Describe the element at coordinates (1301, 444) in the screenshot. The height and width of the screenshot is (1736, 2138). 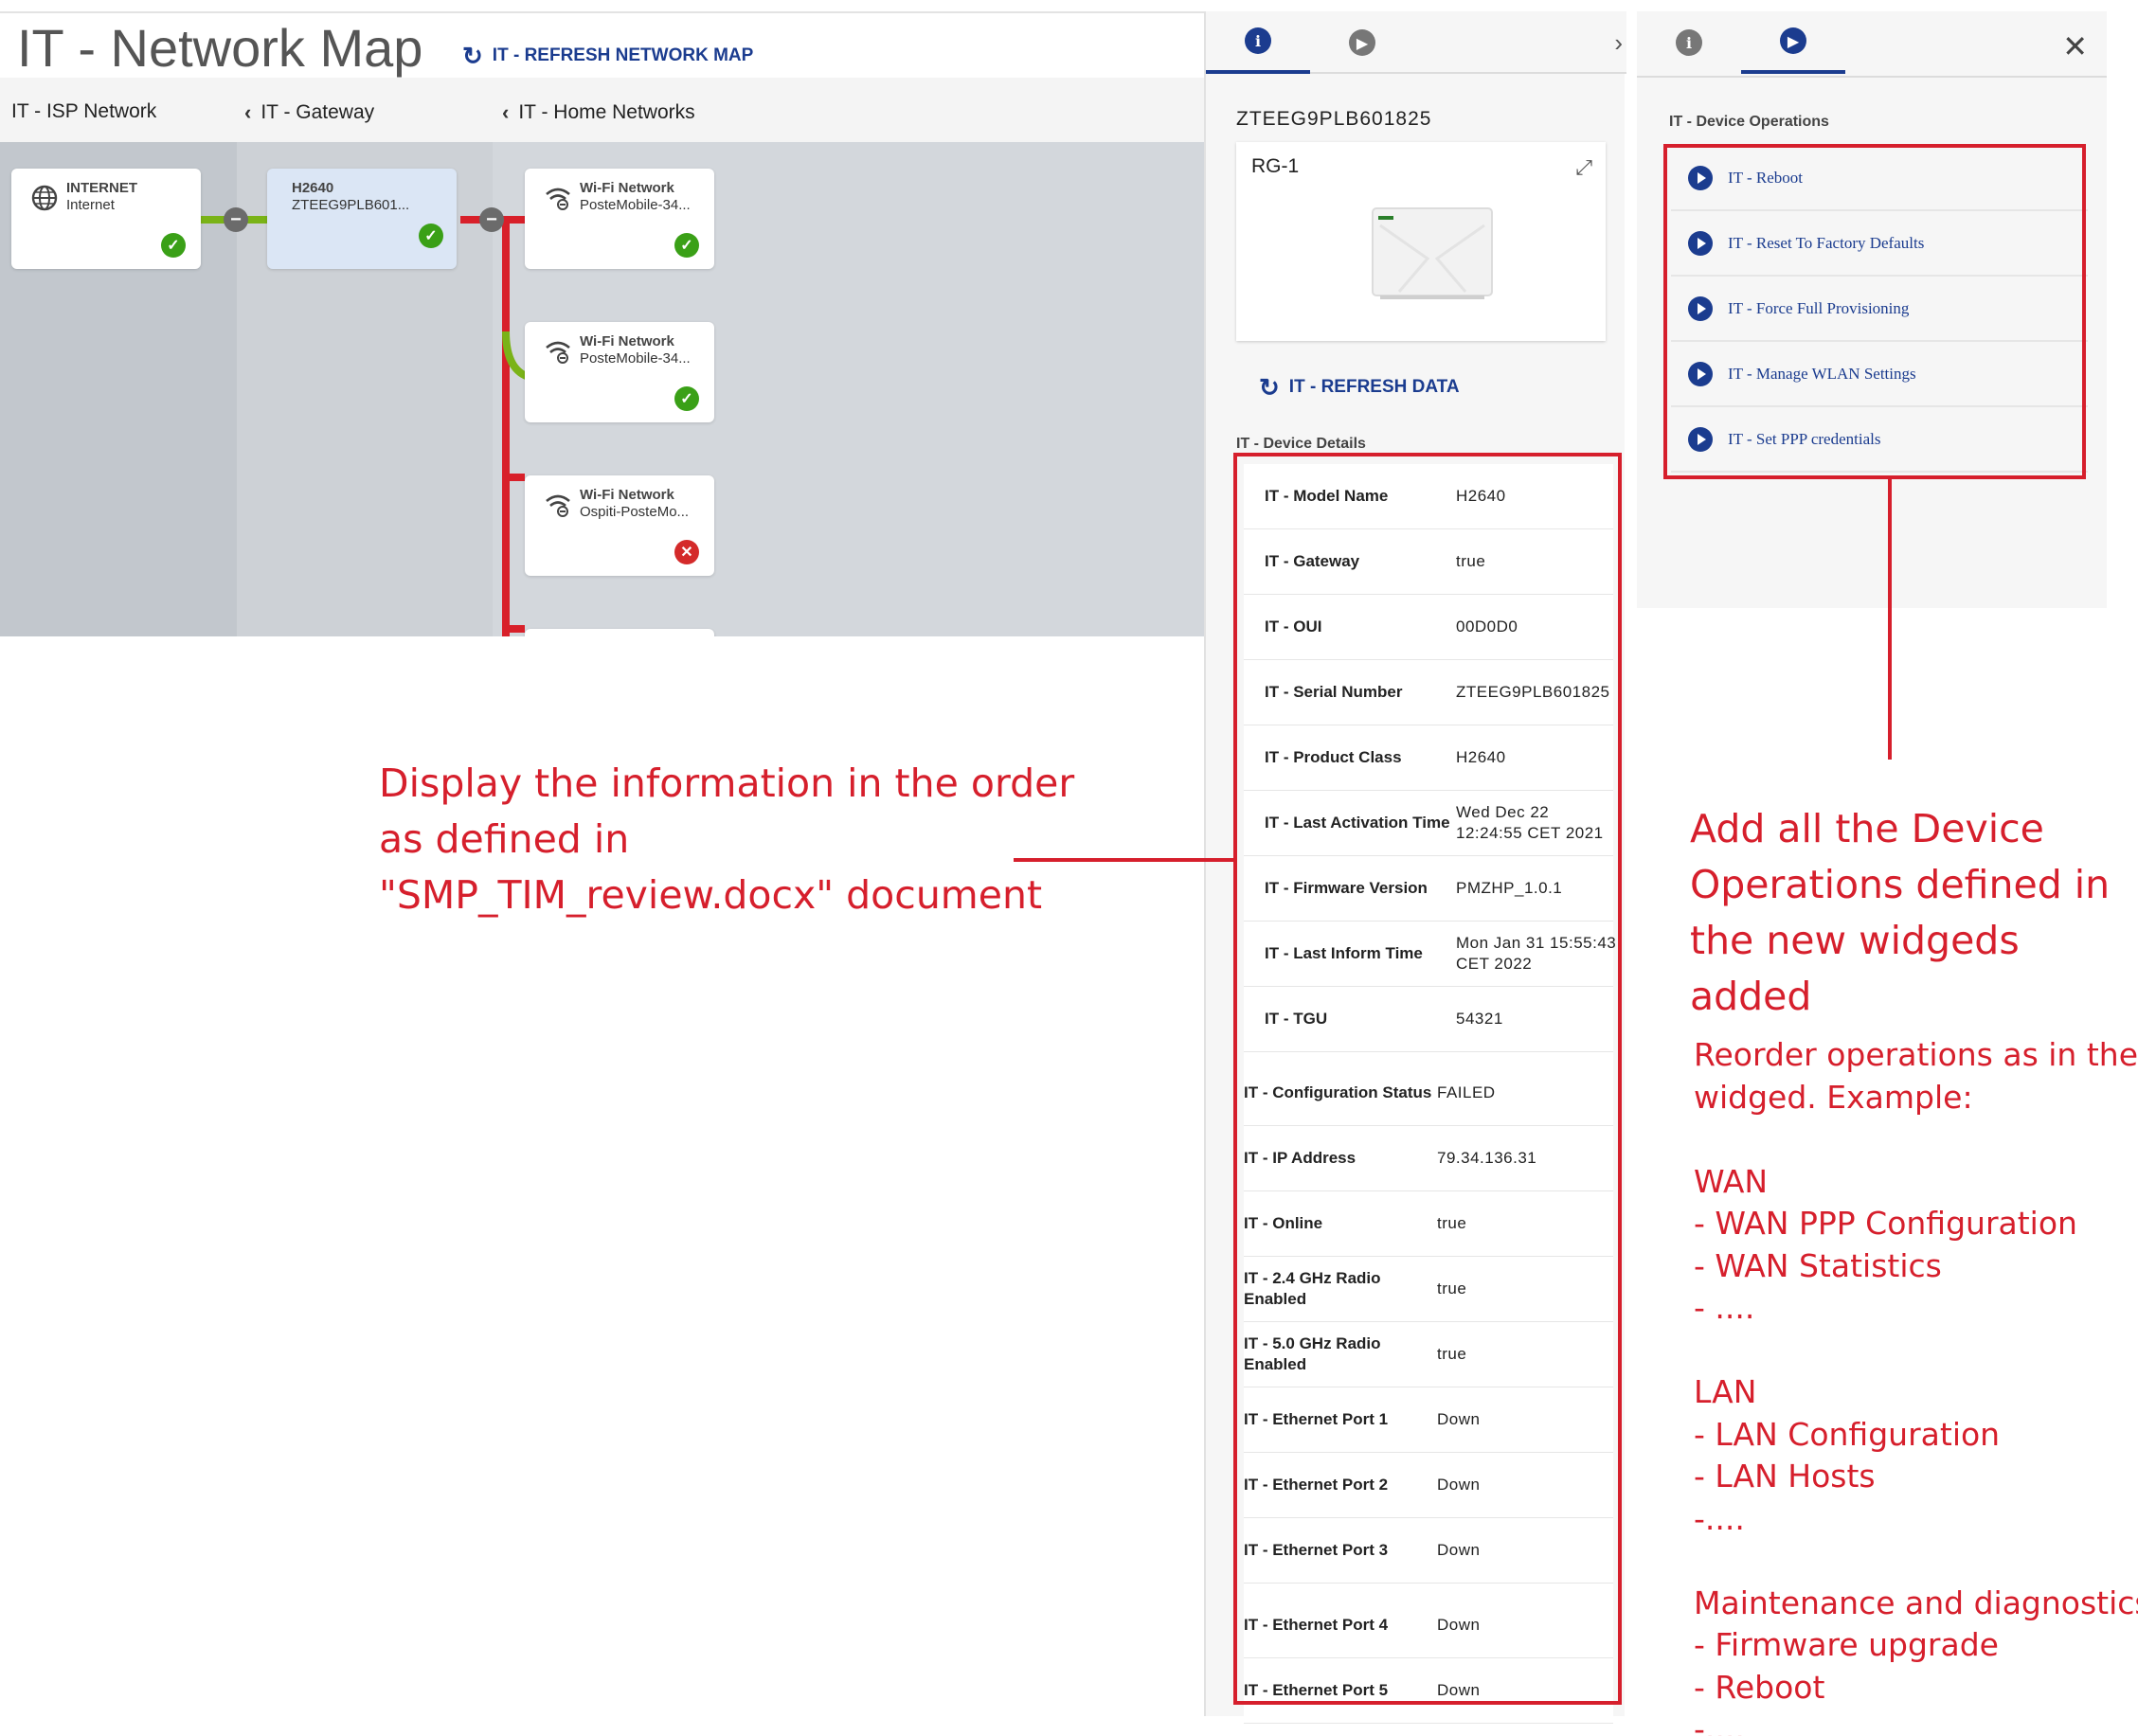
I see `device-details-heading: IT - Device Details` at that location.